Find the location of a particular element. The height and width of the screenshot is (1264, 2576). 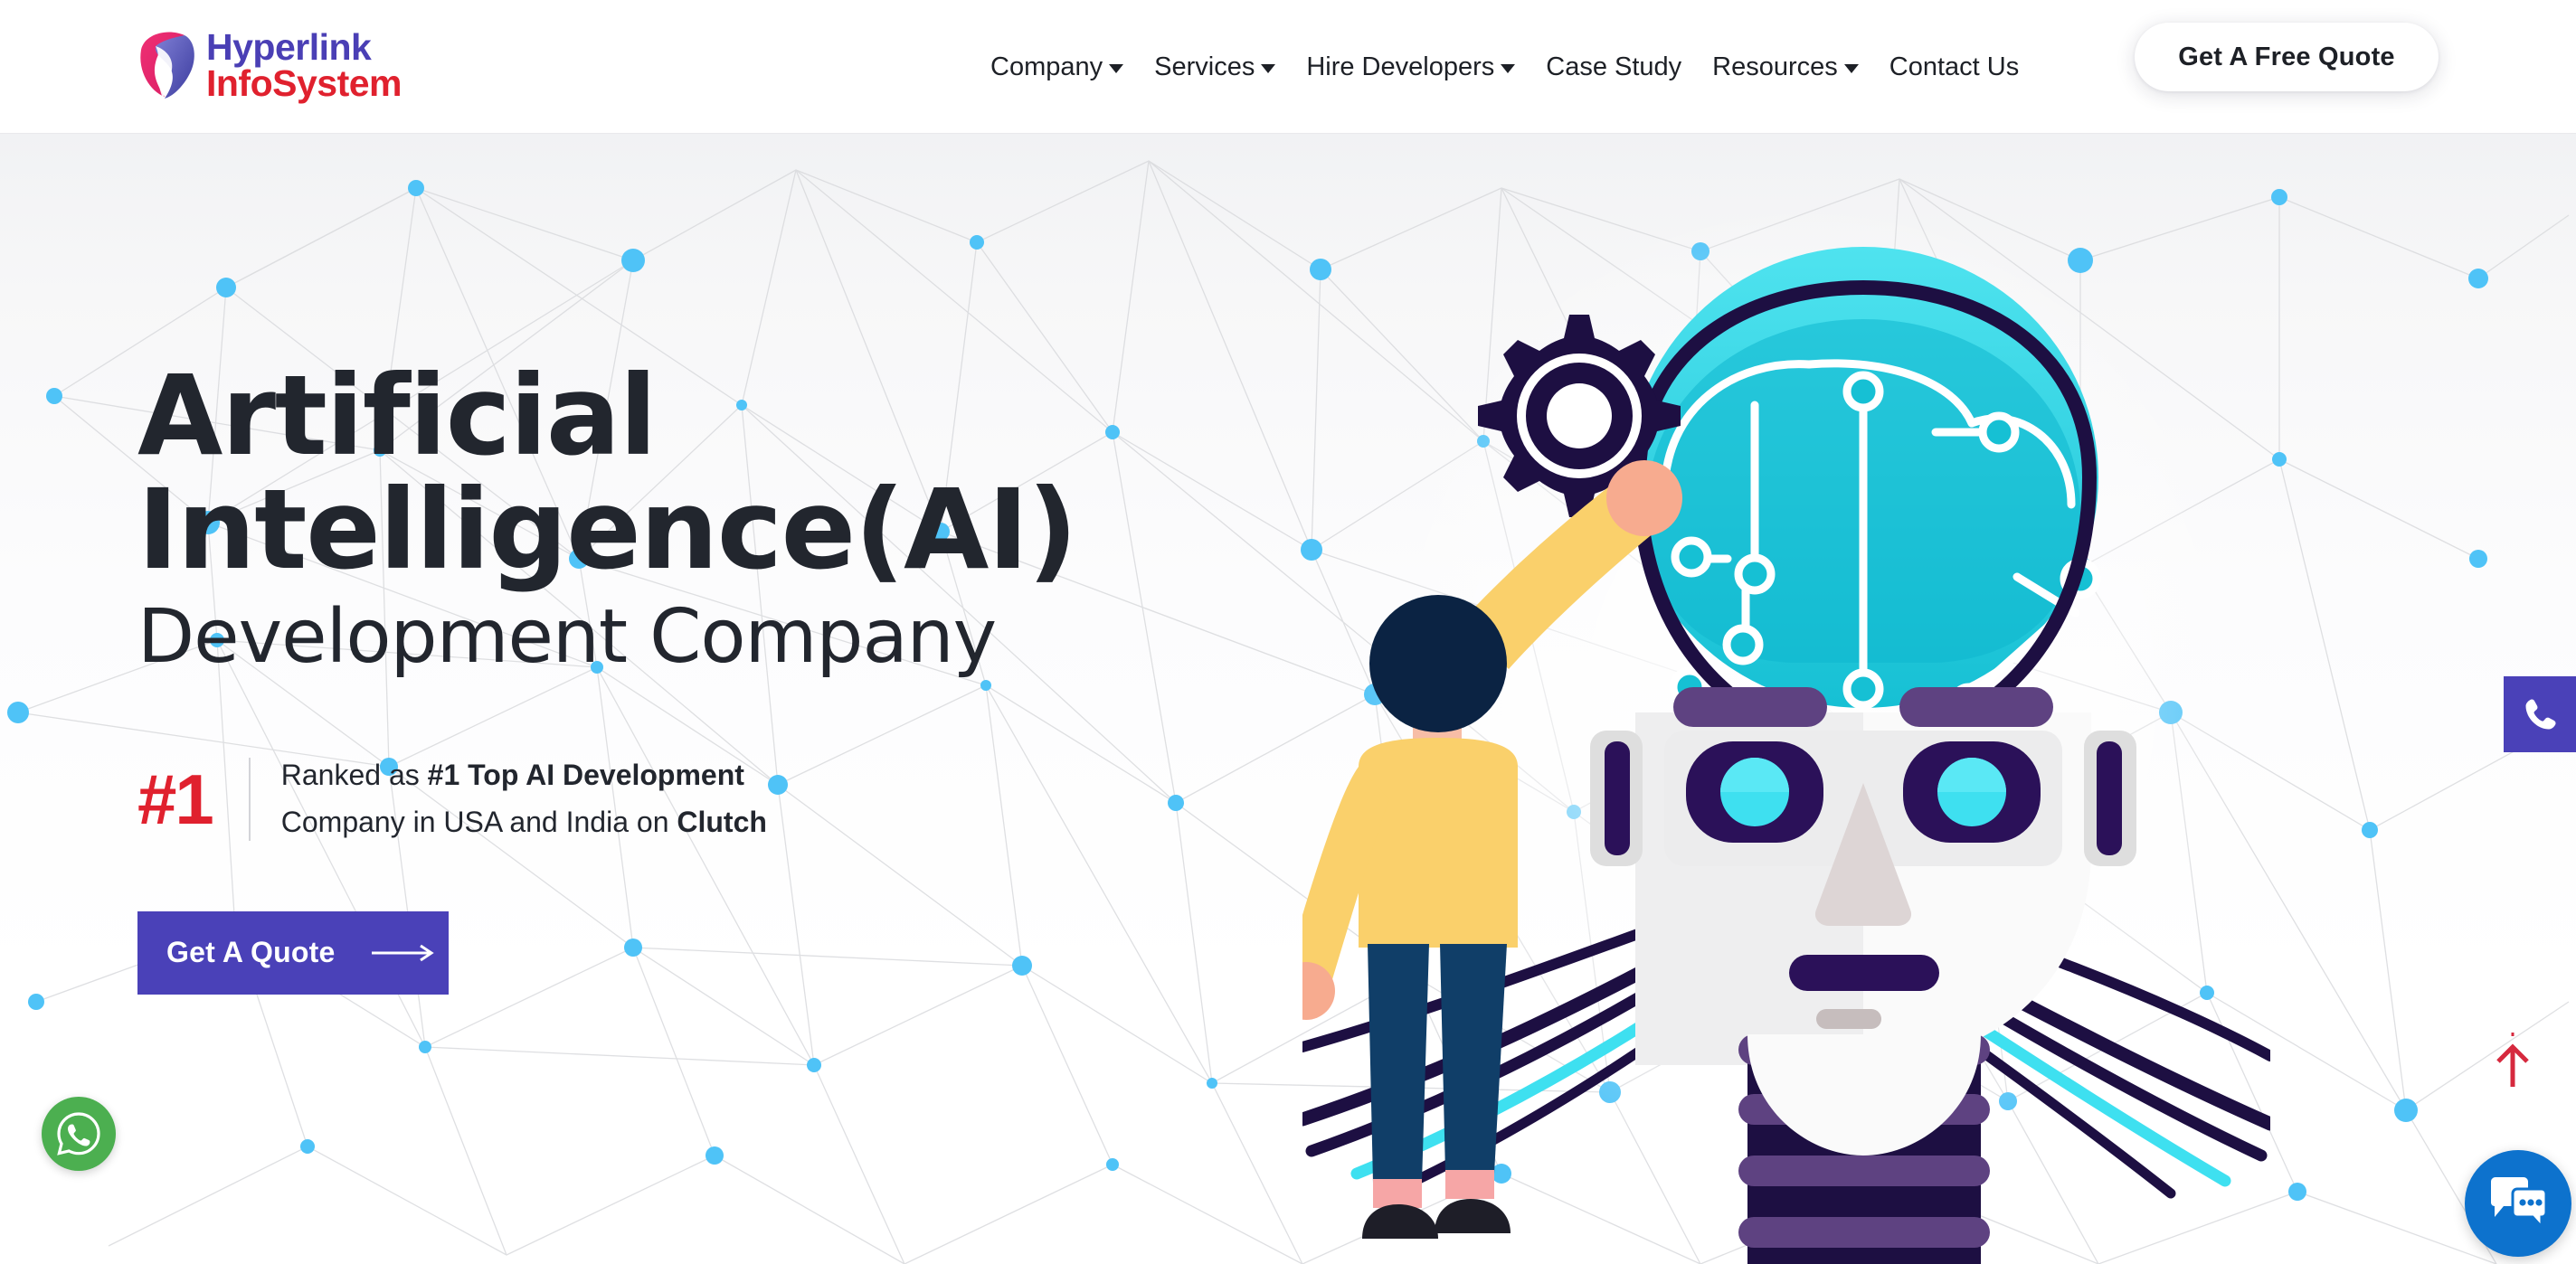

site-logo: Hyperlink InfoSystem is located at coordinates (269, 65).